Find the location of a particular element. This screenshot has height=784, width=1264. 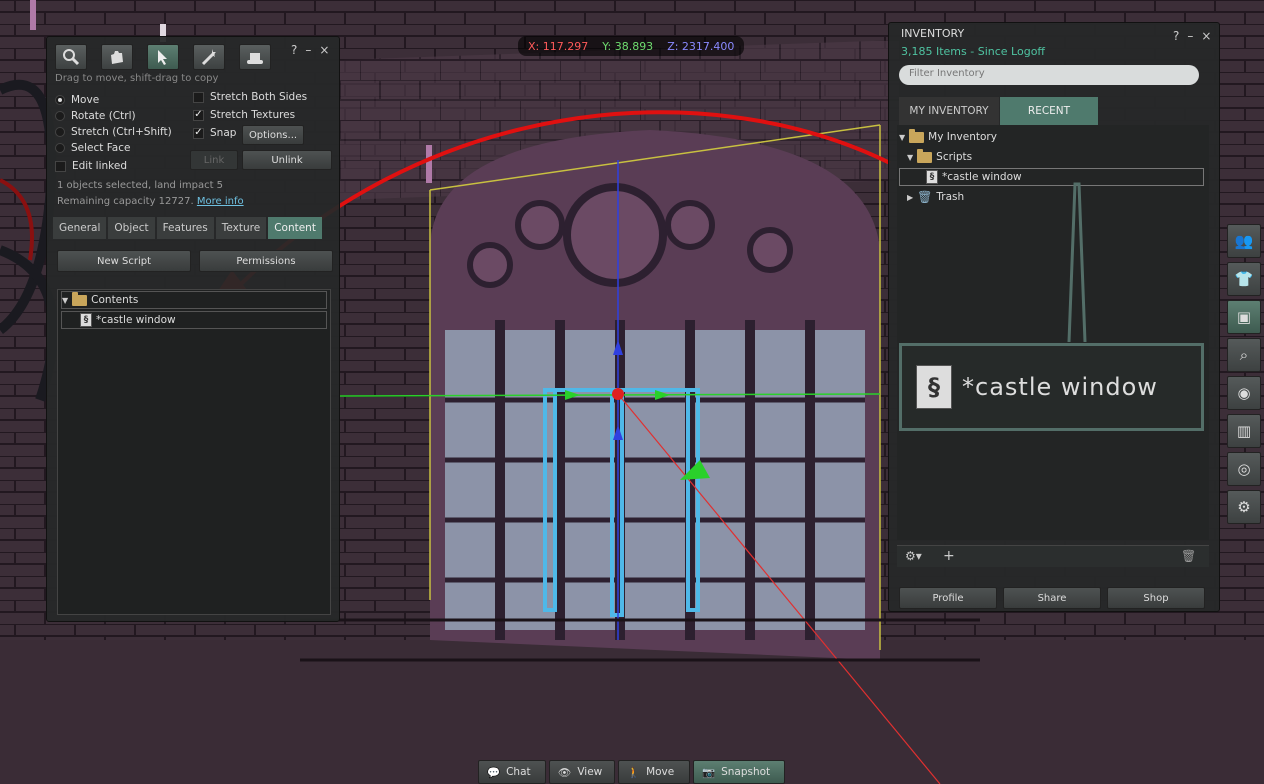

inventory-header-controls: ? – × is located at coordinates (1188, 36).